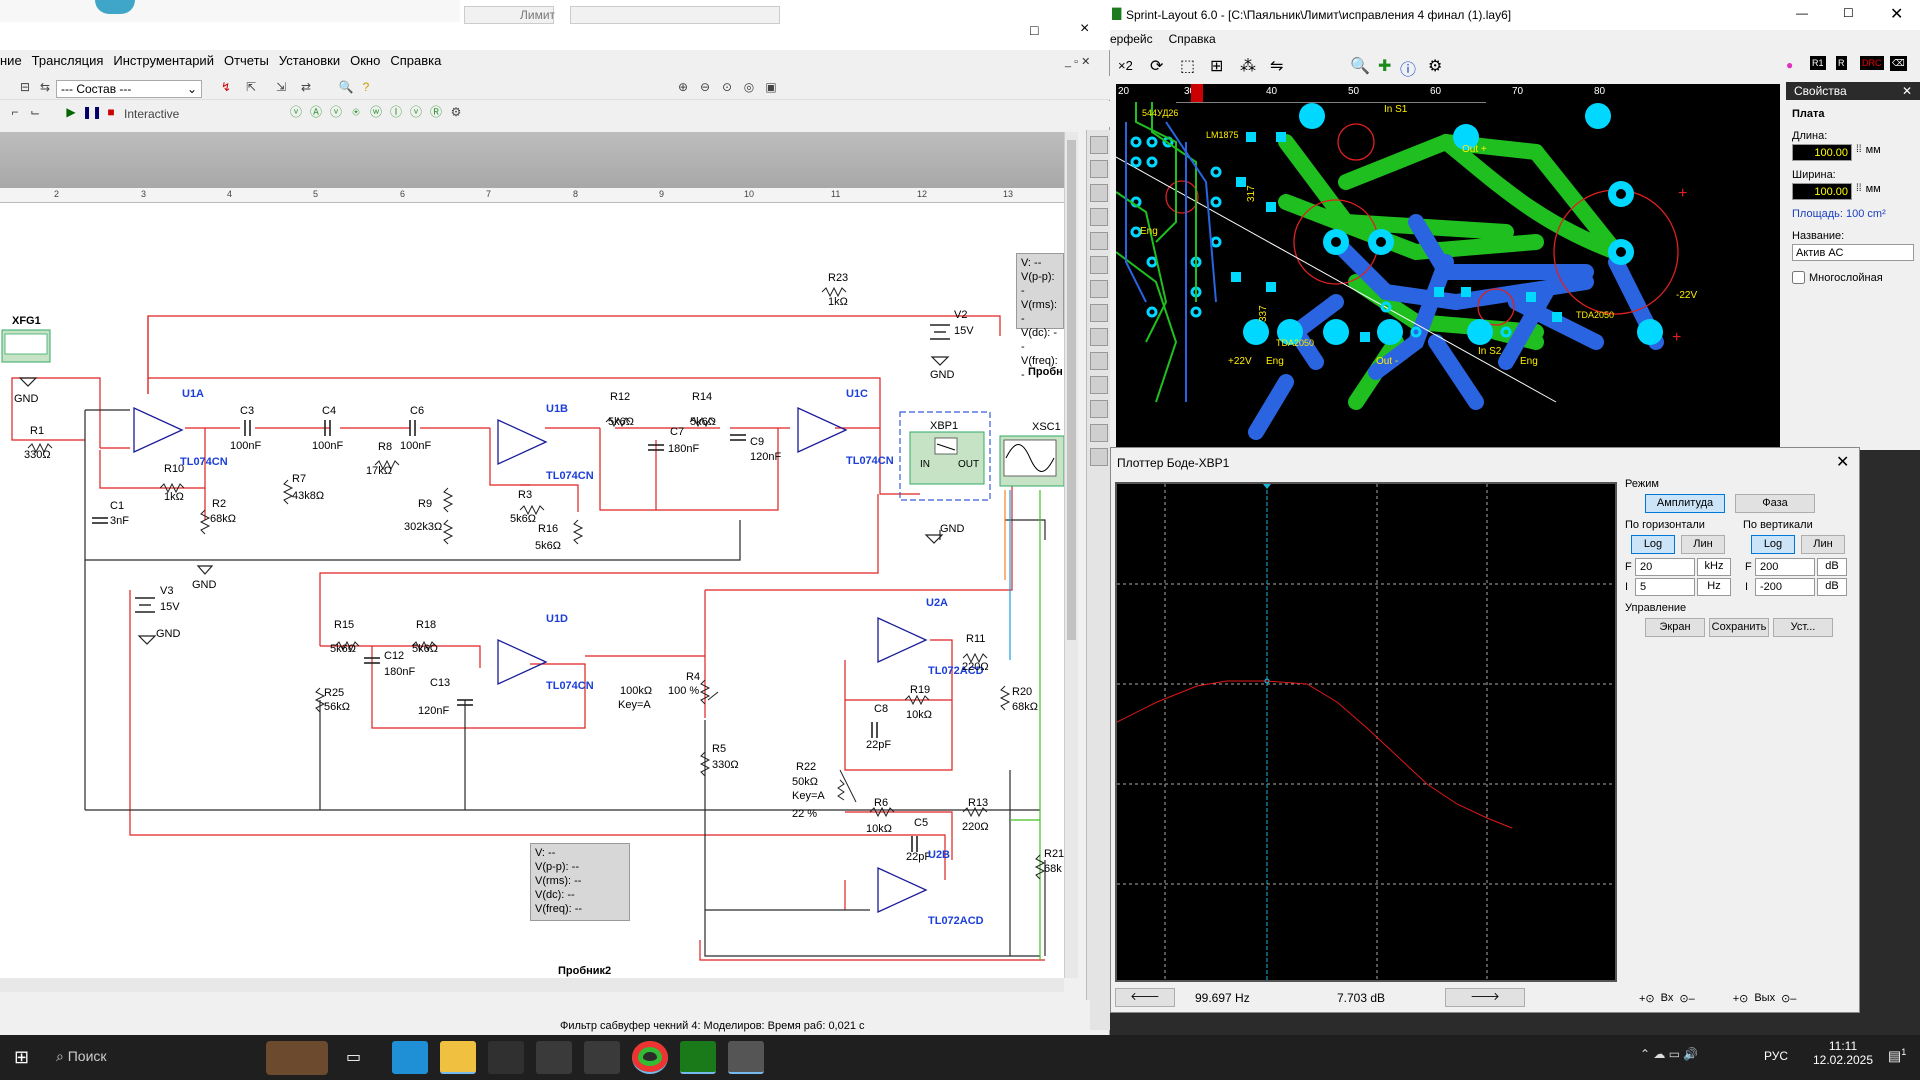 The height and width of the screenshot is (1080, 1920). What do you see at coordinates (316, 112) in the screenshot?
I see `instrument-icon: Ⓐ` at bounding box center [316, 112].